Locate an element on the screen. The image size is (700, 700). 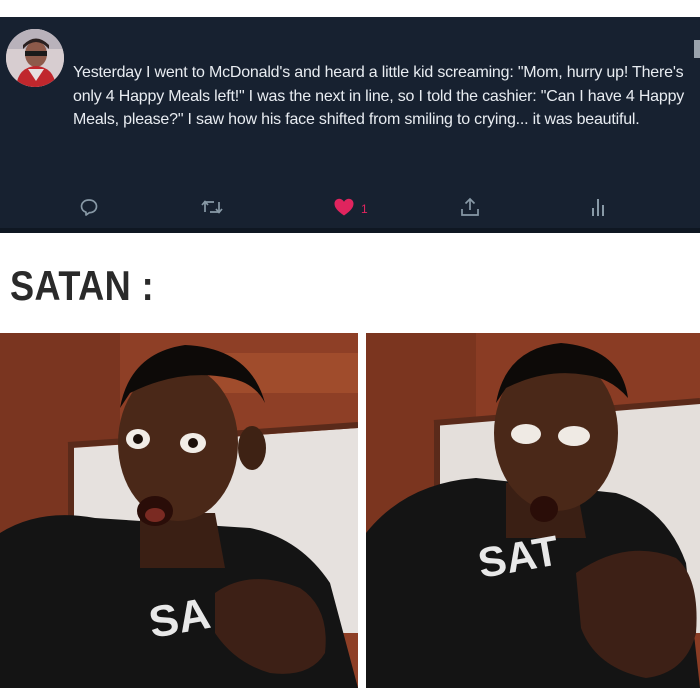
scrollbar is located at coordinates (697, 49).